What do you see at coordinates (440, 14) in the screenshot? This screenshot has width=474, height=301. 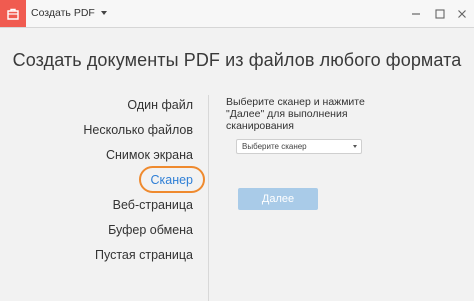 I see `maximize-icon` at bounding box center [440, 14].